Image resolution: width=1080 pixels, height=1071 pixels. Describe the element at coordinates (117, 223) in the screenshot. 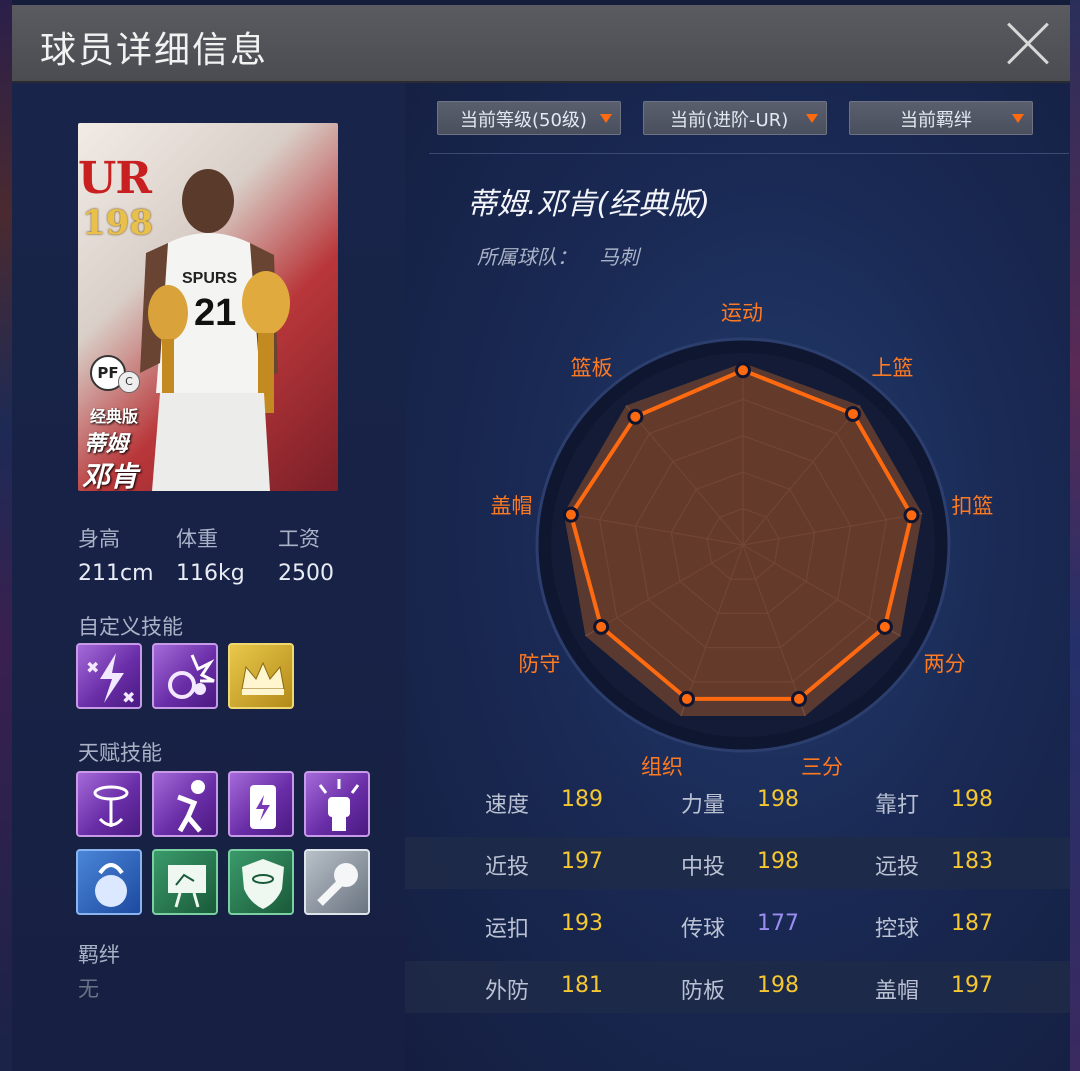

I see `overall-rating: 198` at that location.